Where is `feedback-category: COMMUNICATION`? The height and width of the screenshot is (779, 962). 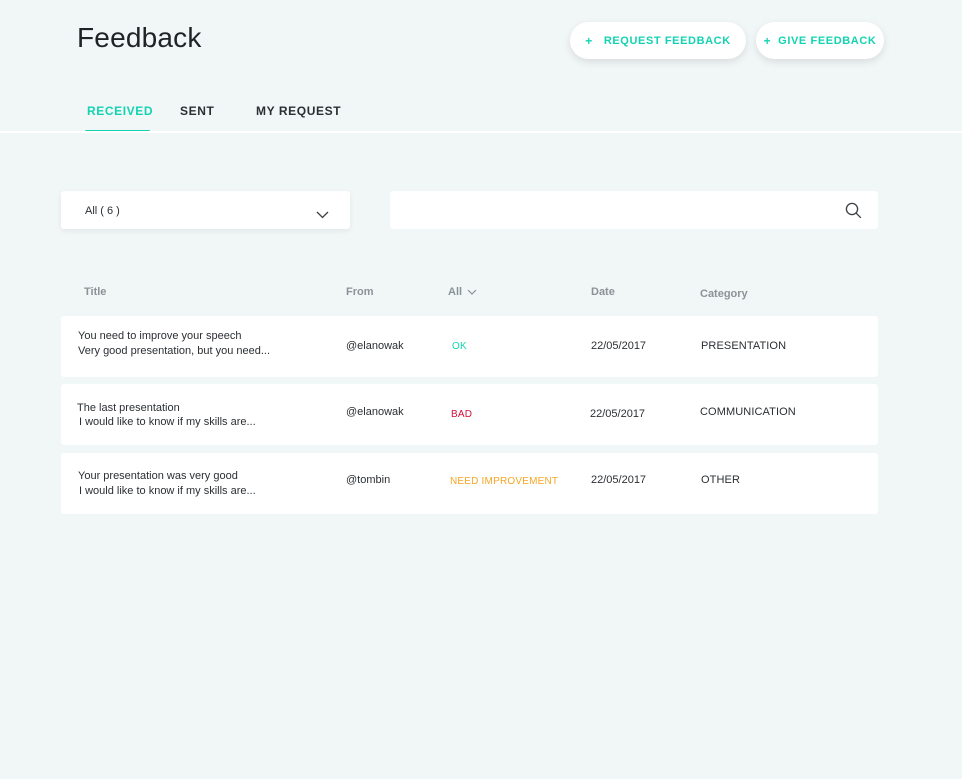 feedback-category: COMMUNICATION is located at coordinates (748, 412).